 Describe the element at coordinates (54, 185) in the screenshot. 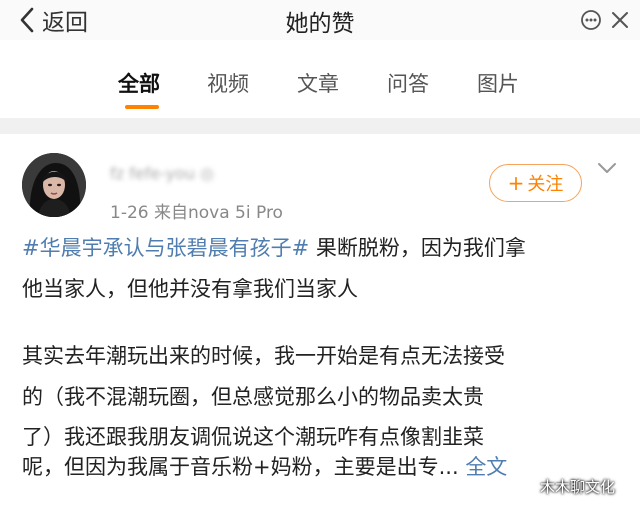

I see `avatar` at that location.